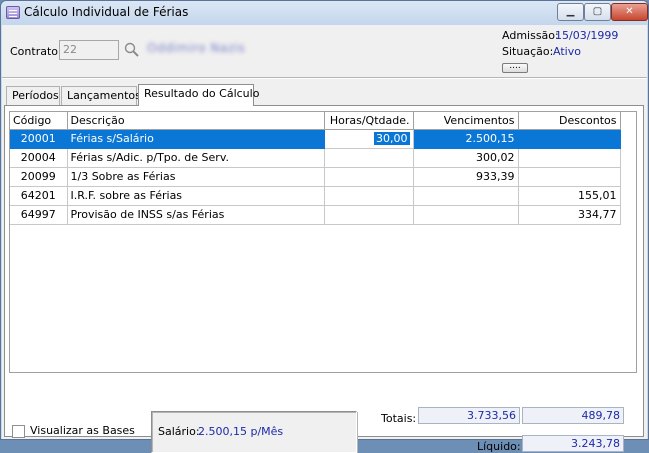 The height and width of the screenshot is (453, 649). Describe the element at coordinates (466, 139) in the screenshot. I see `cell-vencimentos: 2.500,15` at that location.